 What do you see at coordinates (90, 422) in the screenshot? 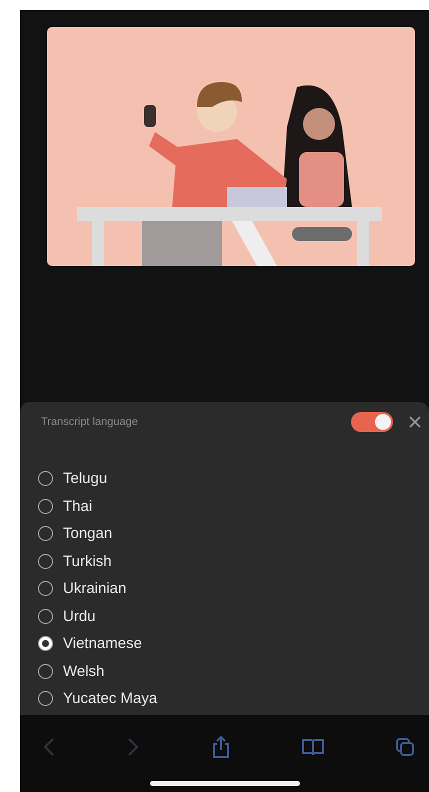
I see `panel-title: Transcript language` at bounding box center [90, 422].